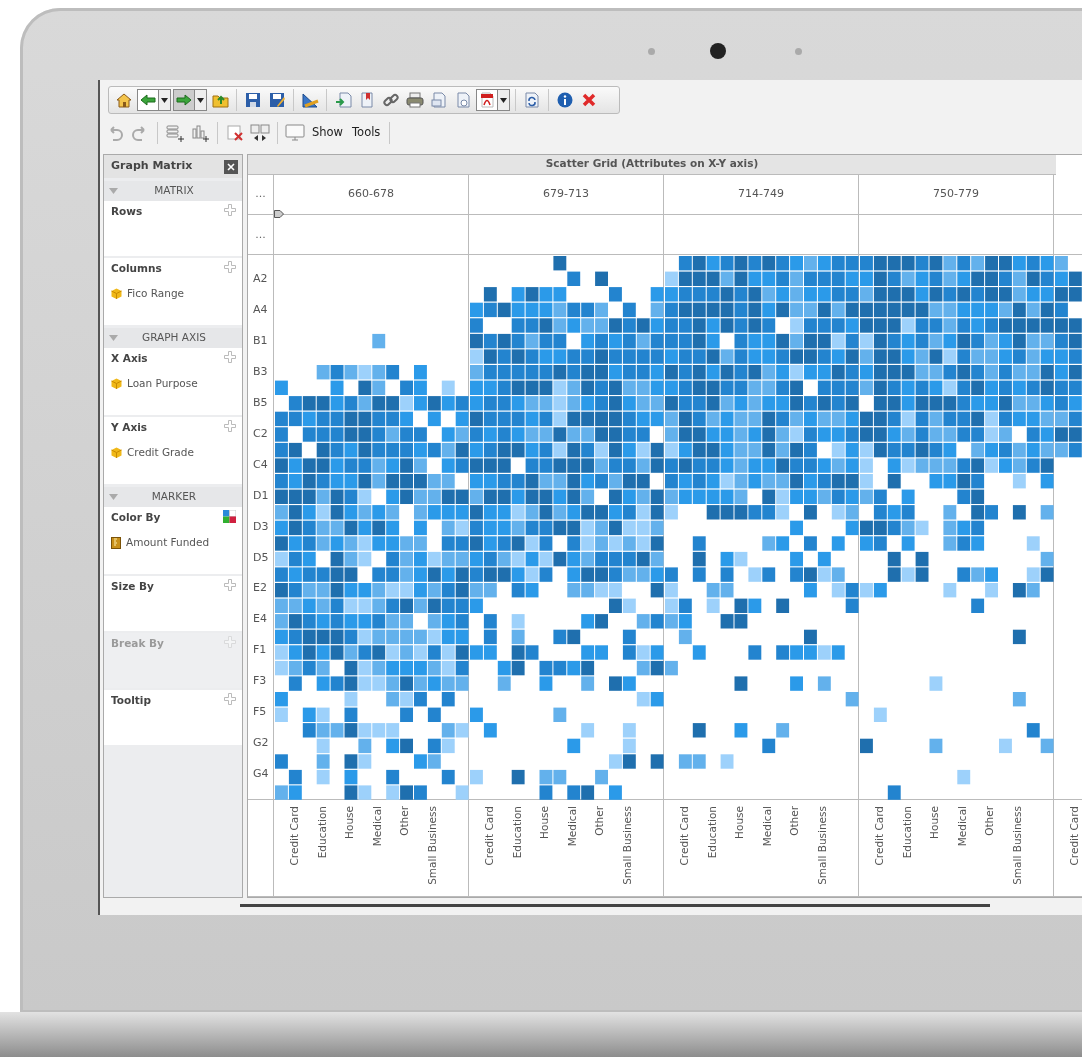 The image size is (1082, 1057). I want to click on drop-zone: Y Axis Credit Grade, so click(173, 450).